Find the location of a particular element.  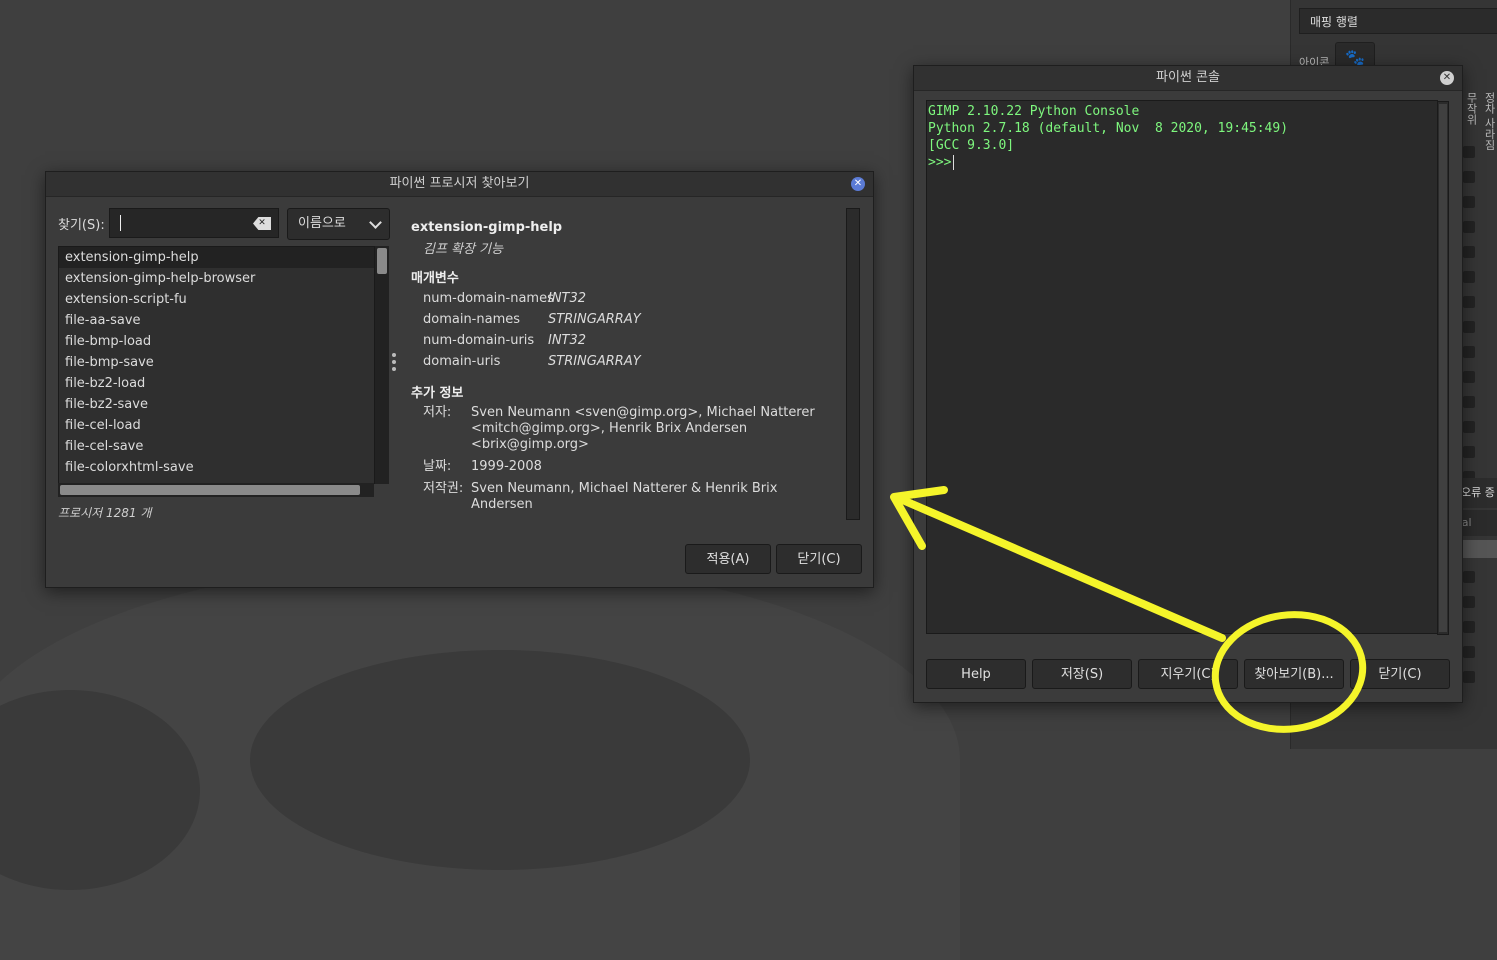

param-row: domain-names STRINGARRAY is located at coordinates (631, 319).